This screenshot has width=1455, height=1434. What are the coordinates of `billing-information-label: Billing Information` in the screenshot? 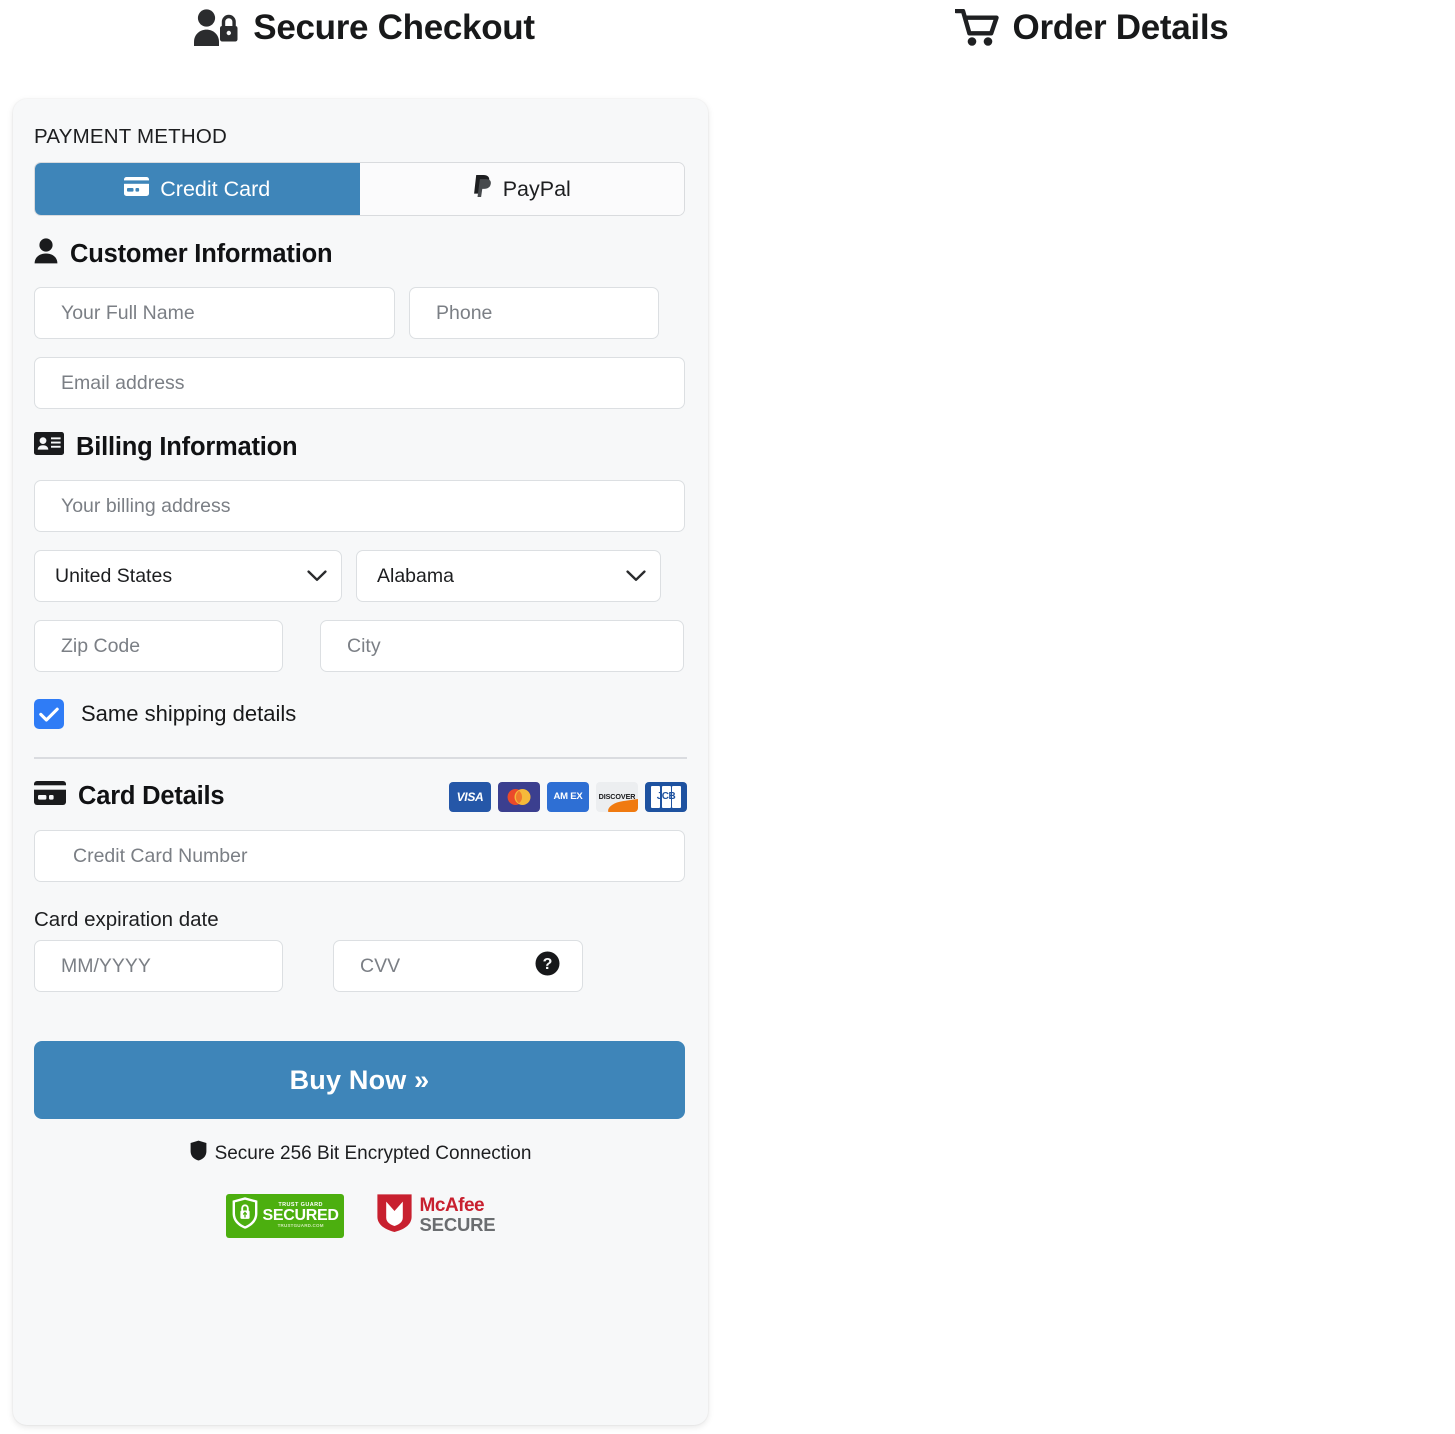 It's located at (187, 446).